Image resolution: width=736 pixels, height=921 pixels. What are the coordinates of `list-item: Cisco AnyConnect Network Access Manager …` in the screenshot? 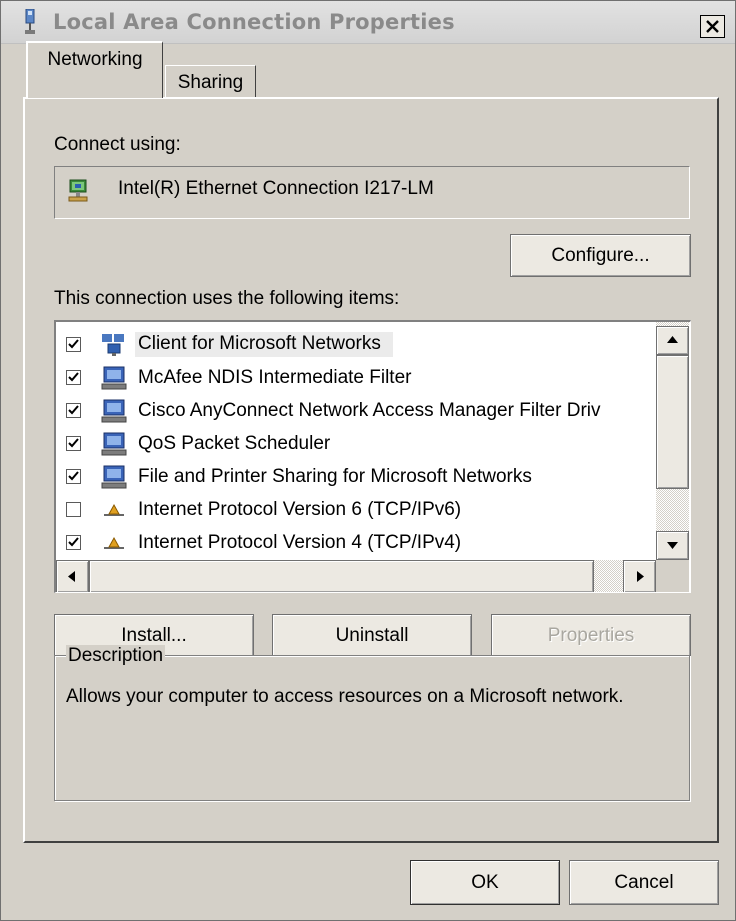 It's located at (356, 410).